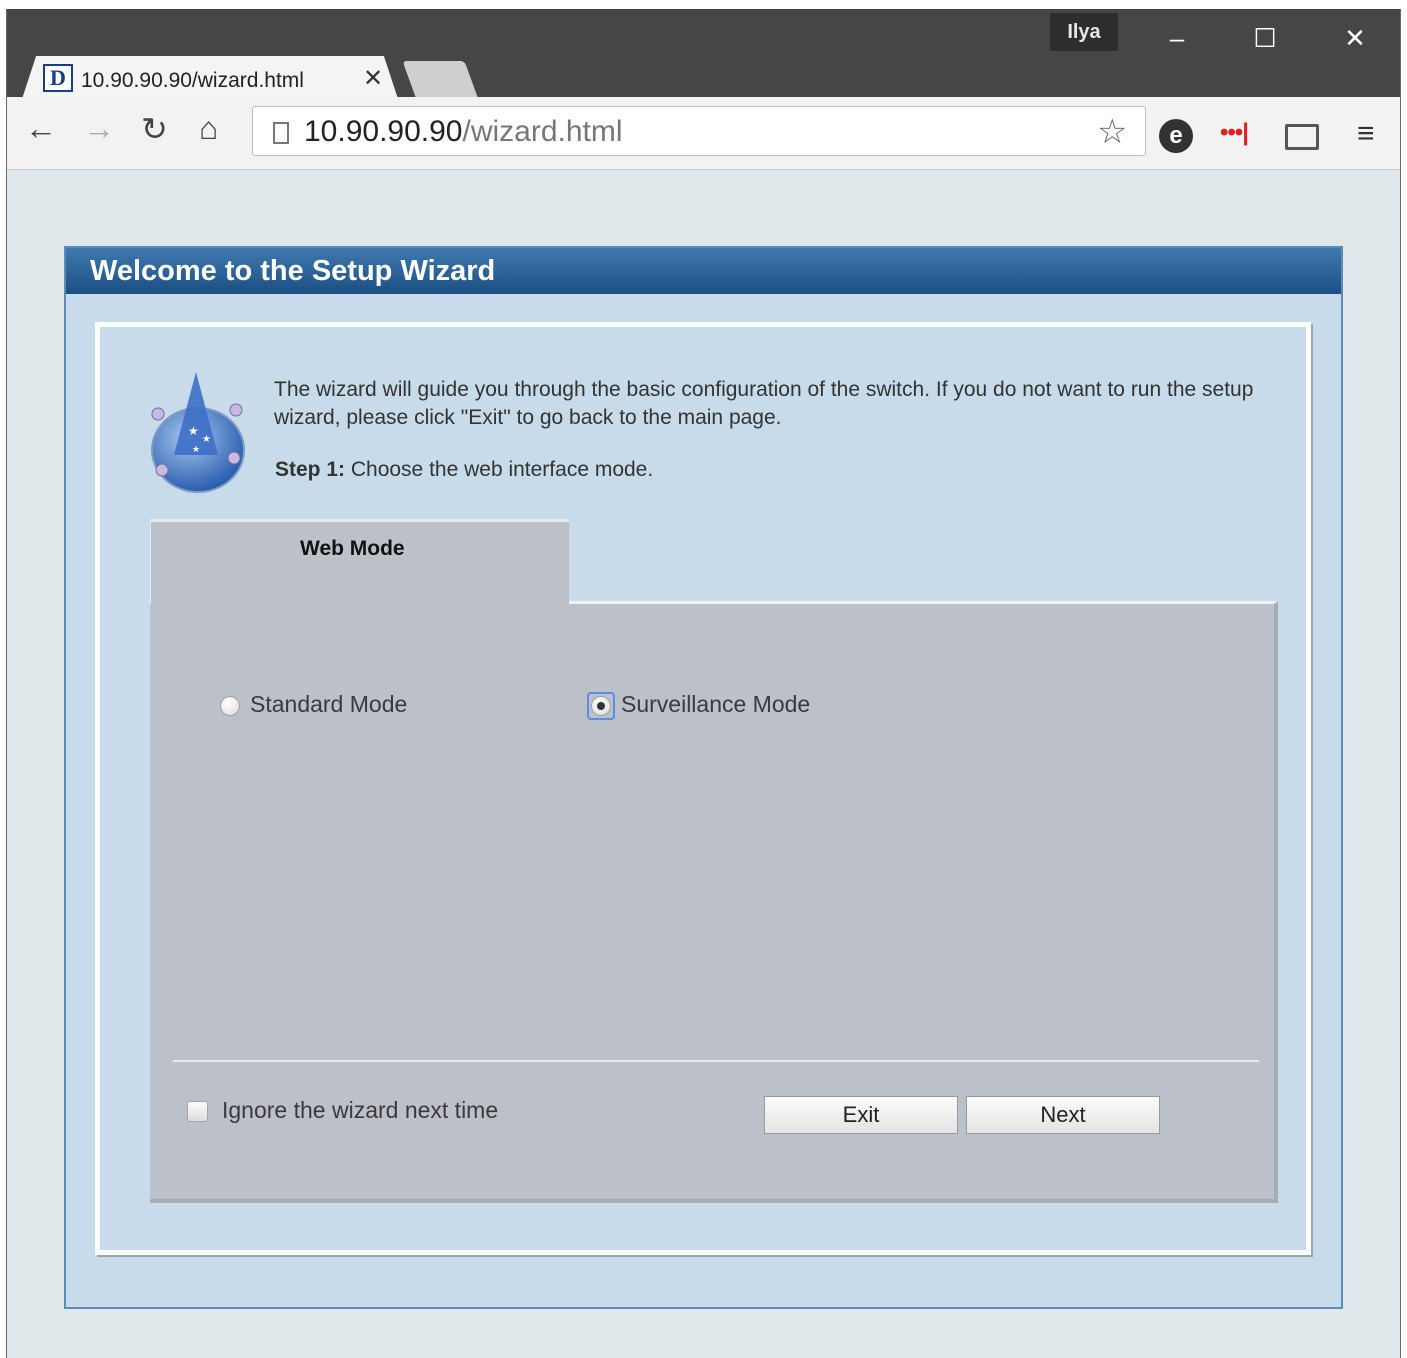 The image size is (1407, 1358). Describe the element at coordinates (192, 80) in the screenshot. I see `tab-title: 10.90.90.90/wizard.html` at that location.